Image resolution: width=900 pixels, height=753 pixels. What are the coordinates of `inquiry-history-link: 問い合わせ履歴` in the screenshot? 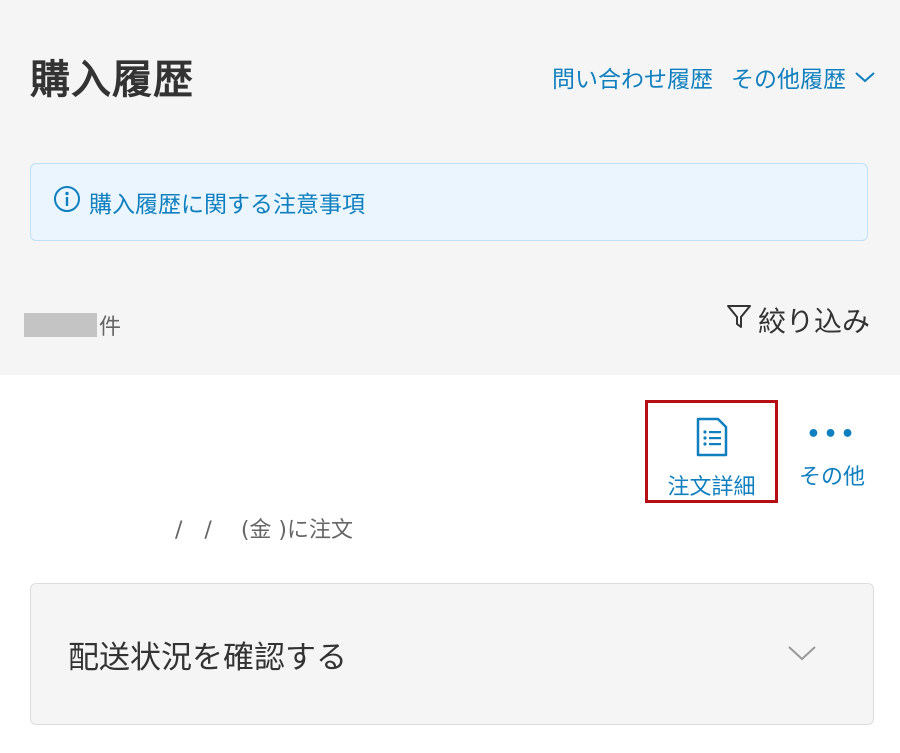 It's located at (632, 77).